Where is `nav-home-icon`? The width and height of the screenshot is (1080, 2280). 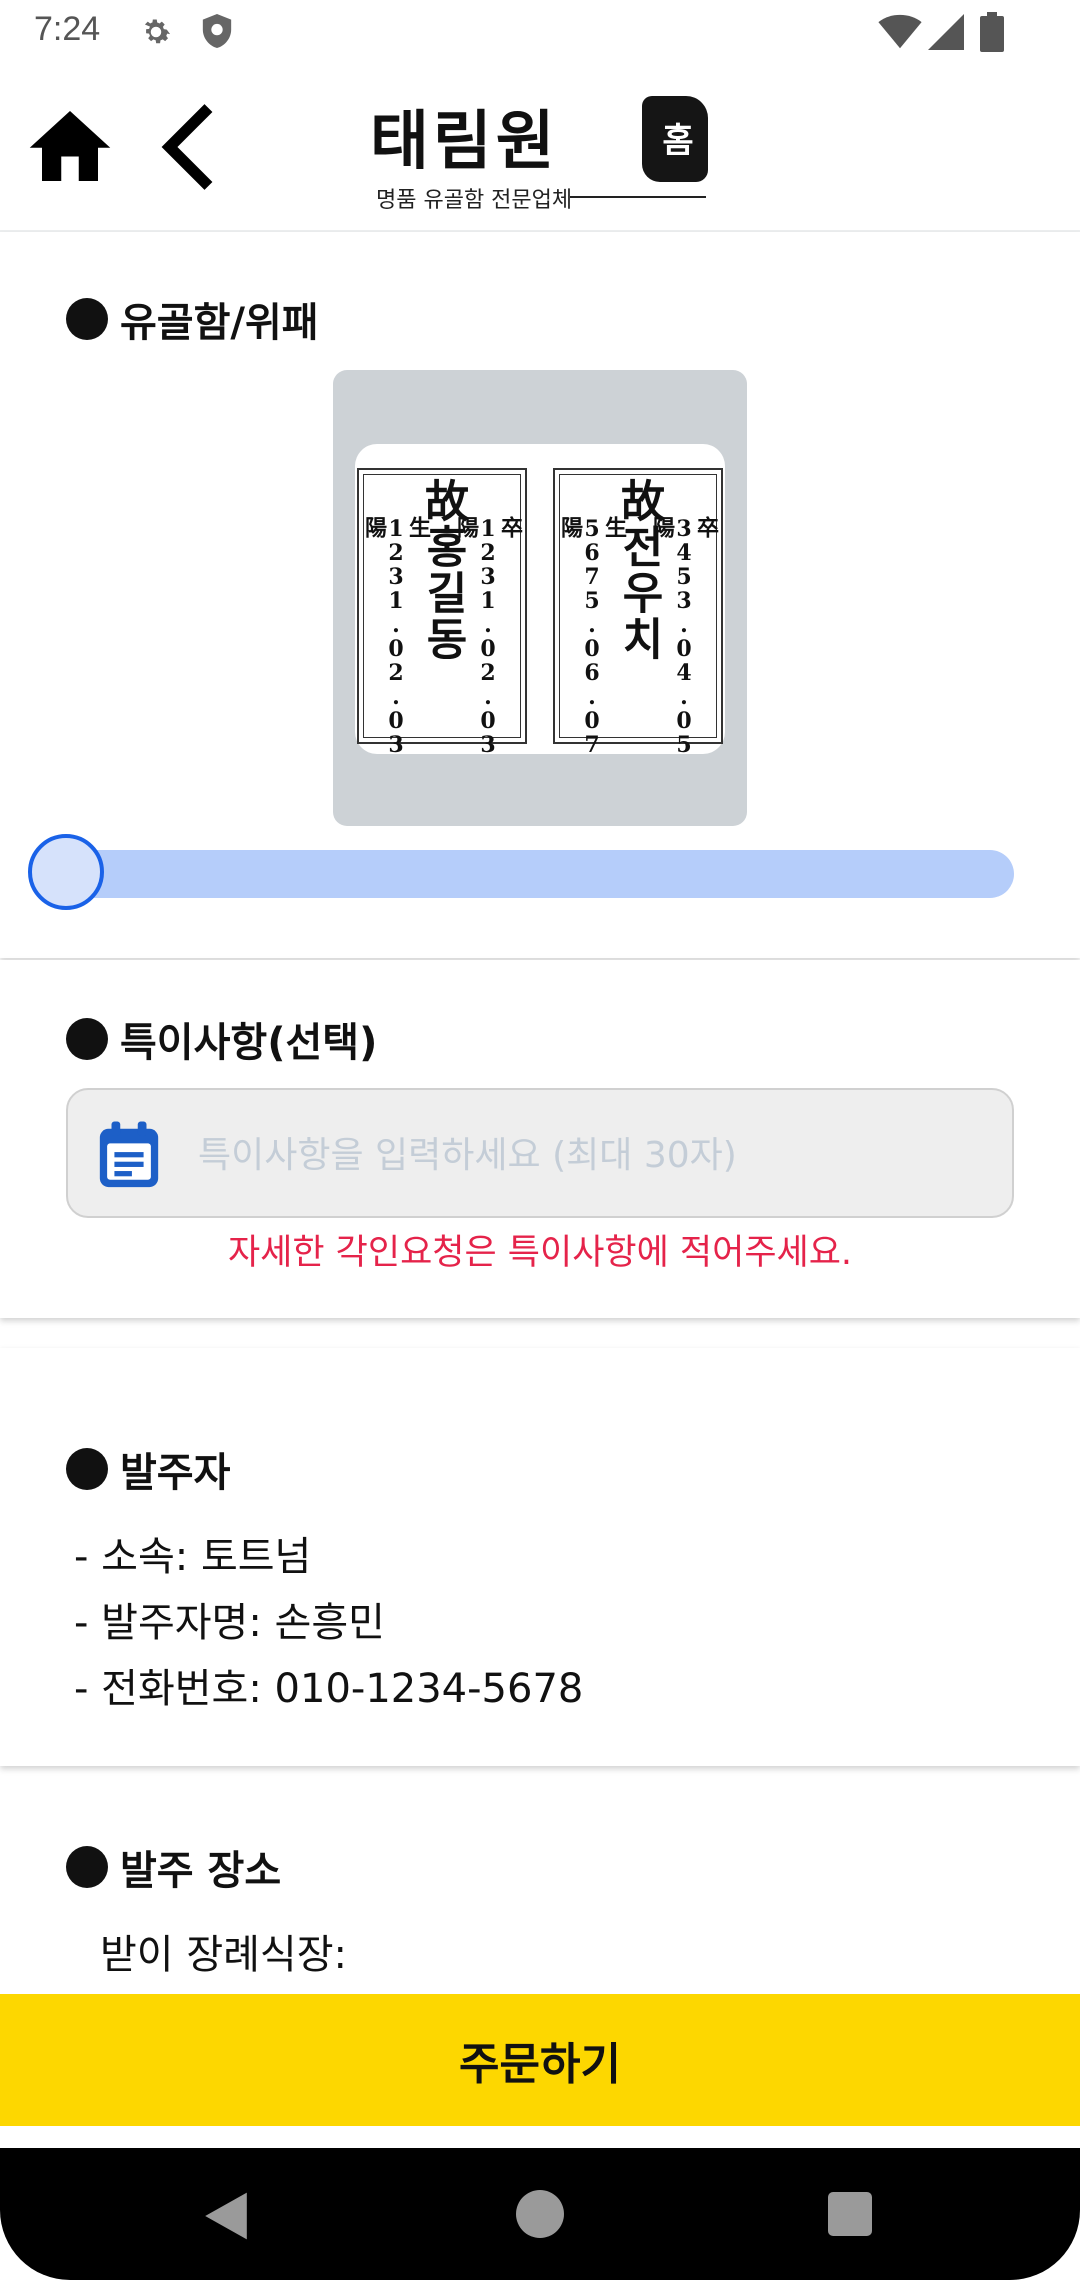
nav-home-icon is located at coordinates (540, 2214).